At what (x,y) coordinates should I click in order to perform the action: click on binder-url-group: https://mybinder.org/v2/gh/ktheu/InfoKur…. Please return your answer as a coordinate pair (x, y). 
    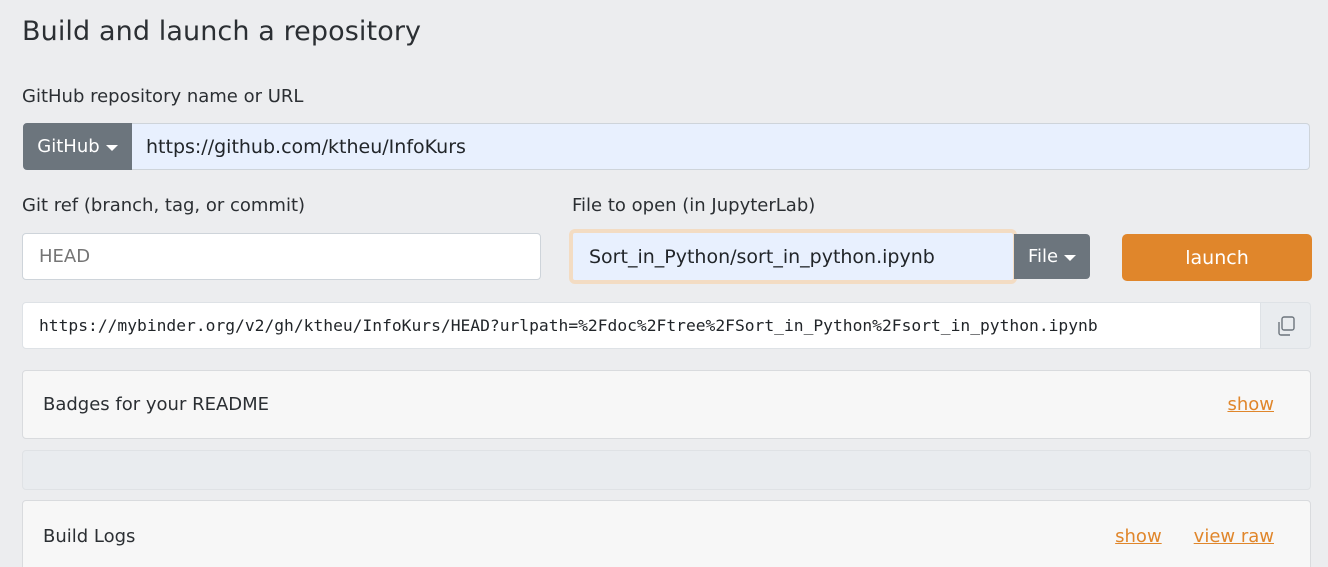
    Looking at the image, I should click on (666, 325).